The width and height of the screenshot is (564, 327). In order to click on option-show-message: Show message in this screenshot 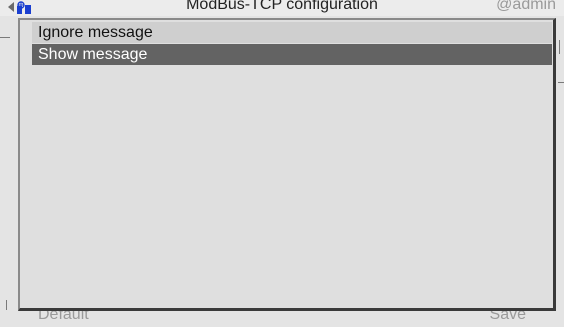, I will do `click(292, 54)`.